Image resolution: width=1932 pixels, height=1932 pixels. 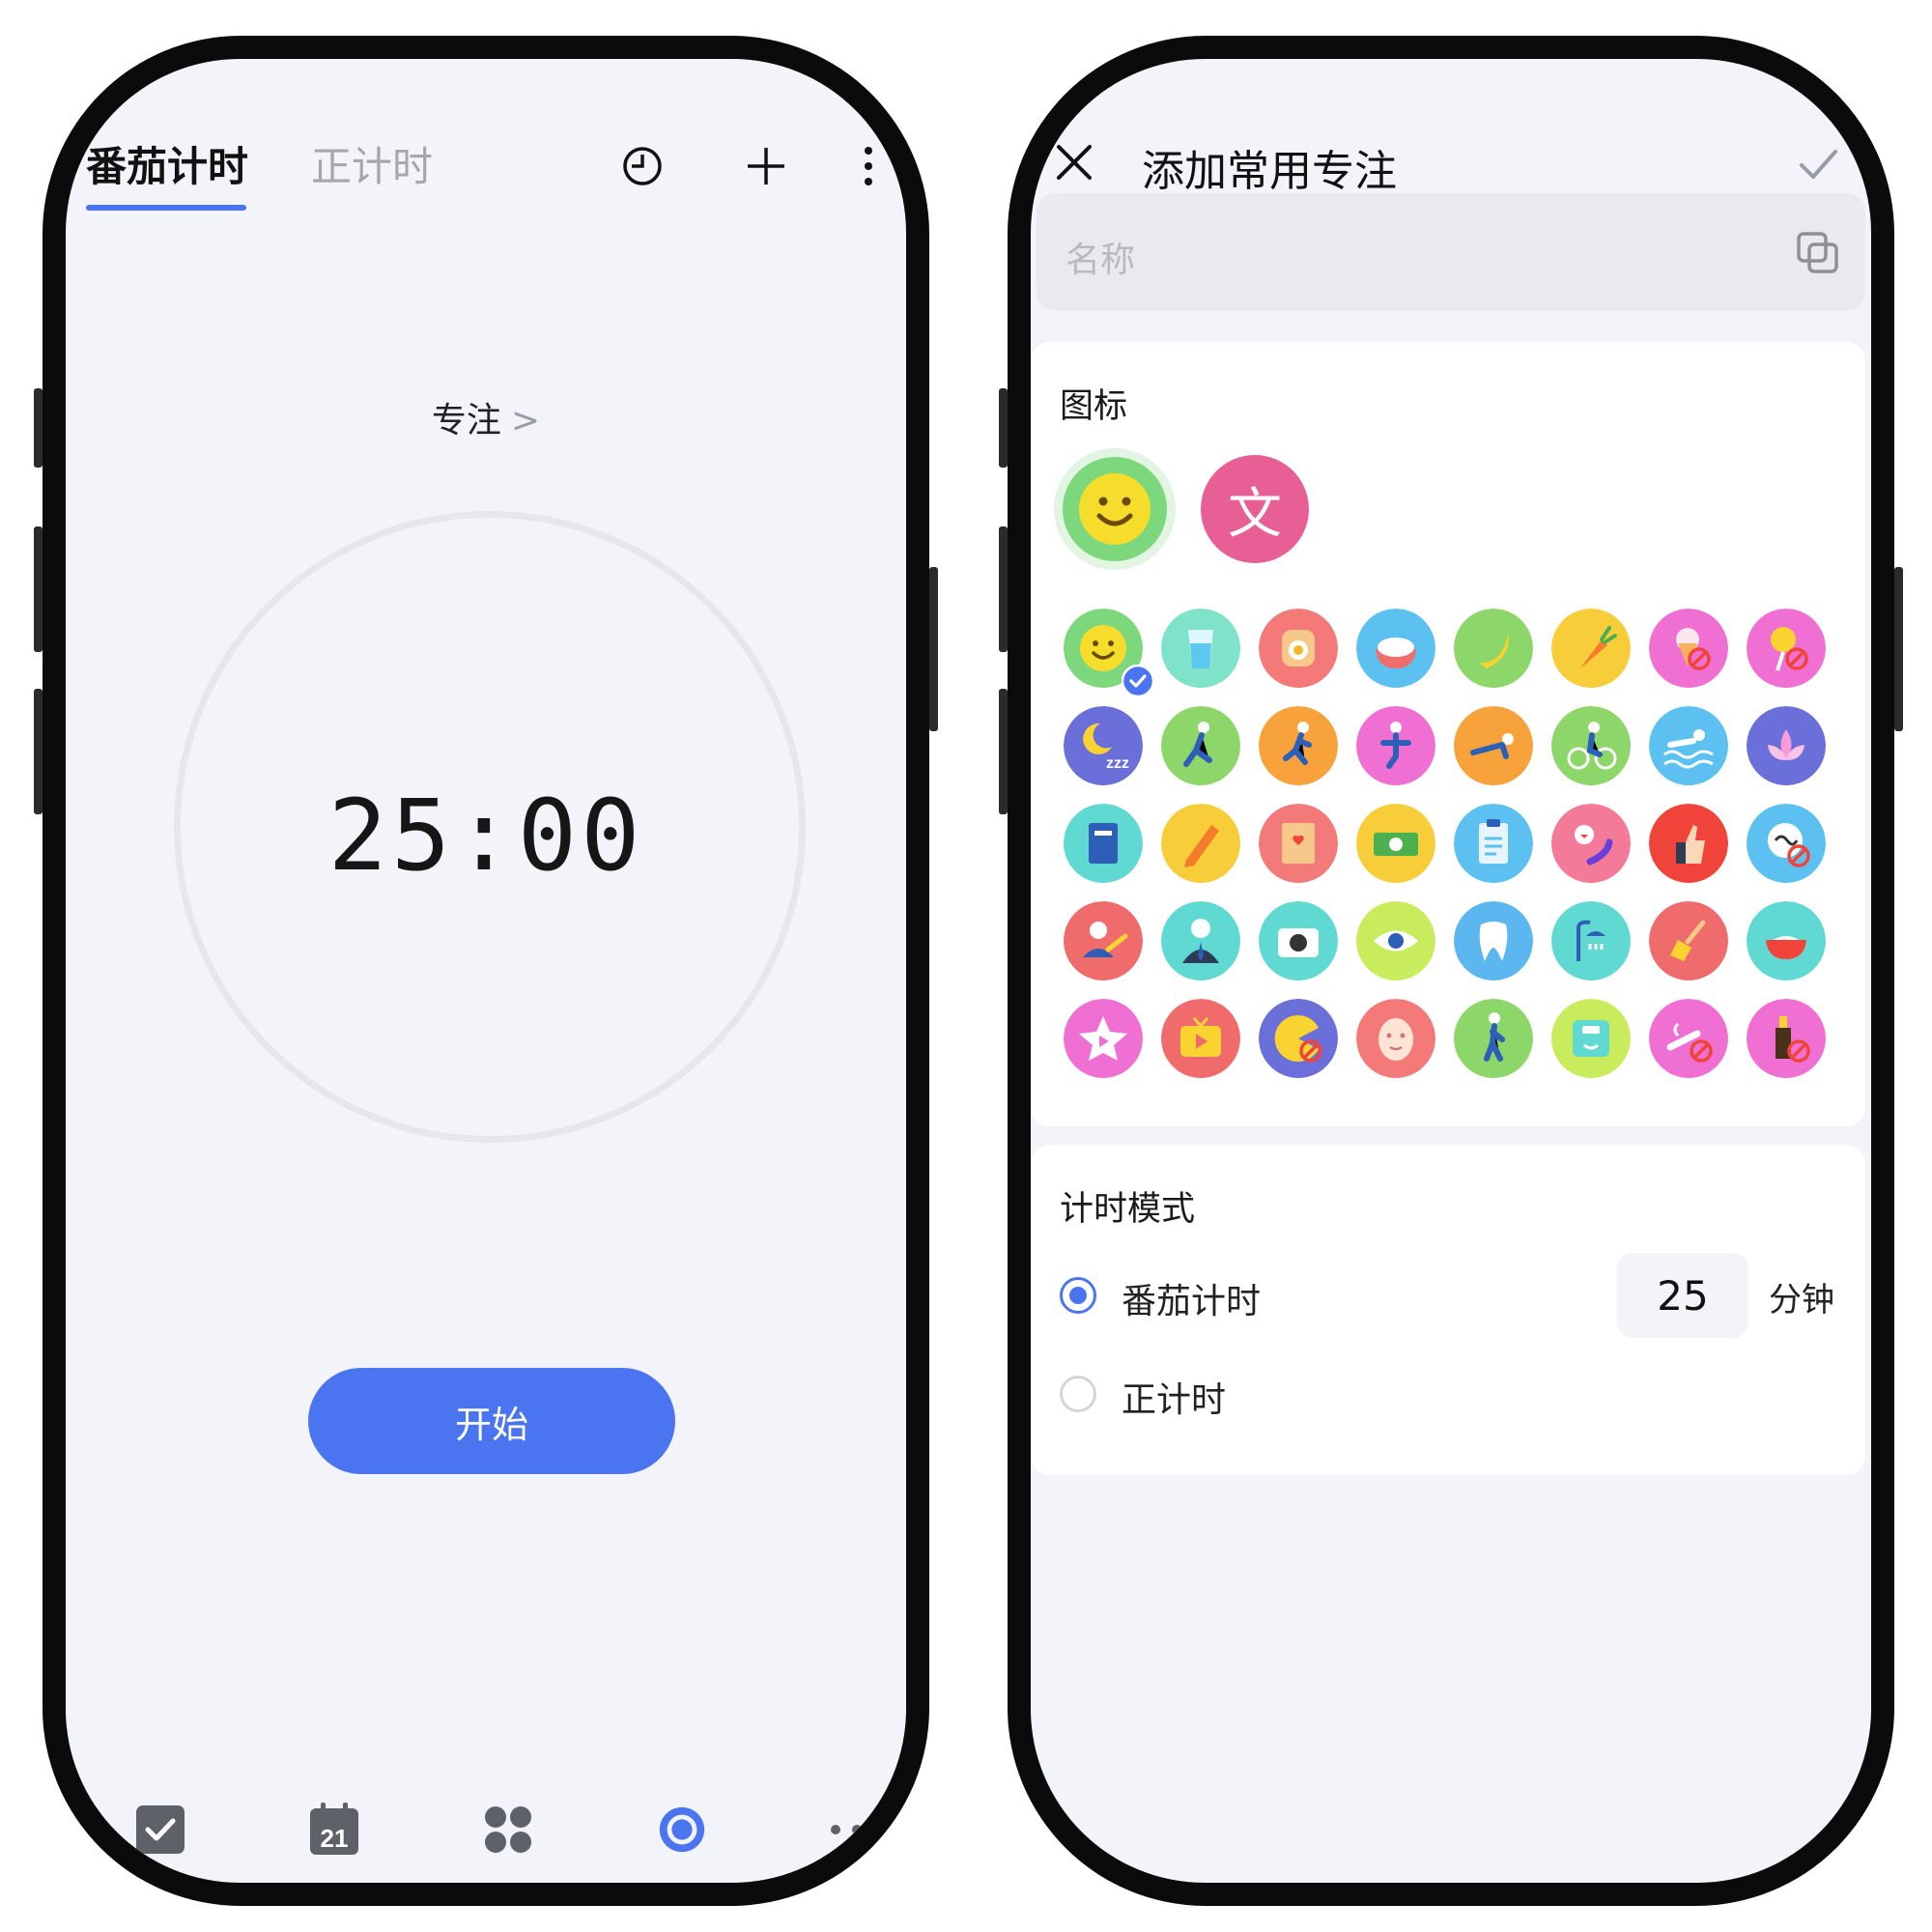 I want to click on icon-type-emoji-option, so click(x=1115, y=509).